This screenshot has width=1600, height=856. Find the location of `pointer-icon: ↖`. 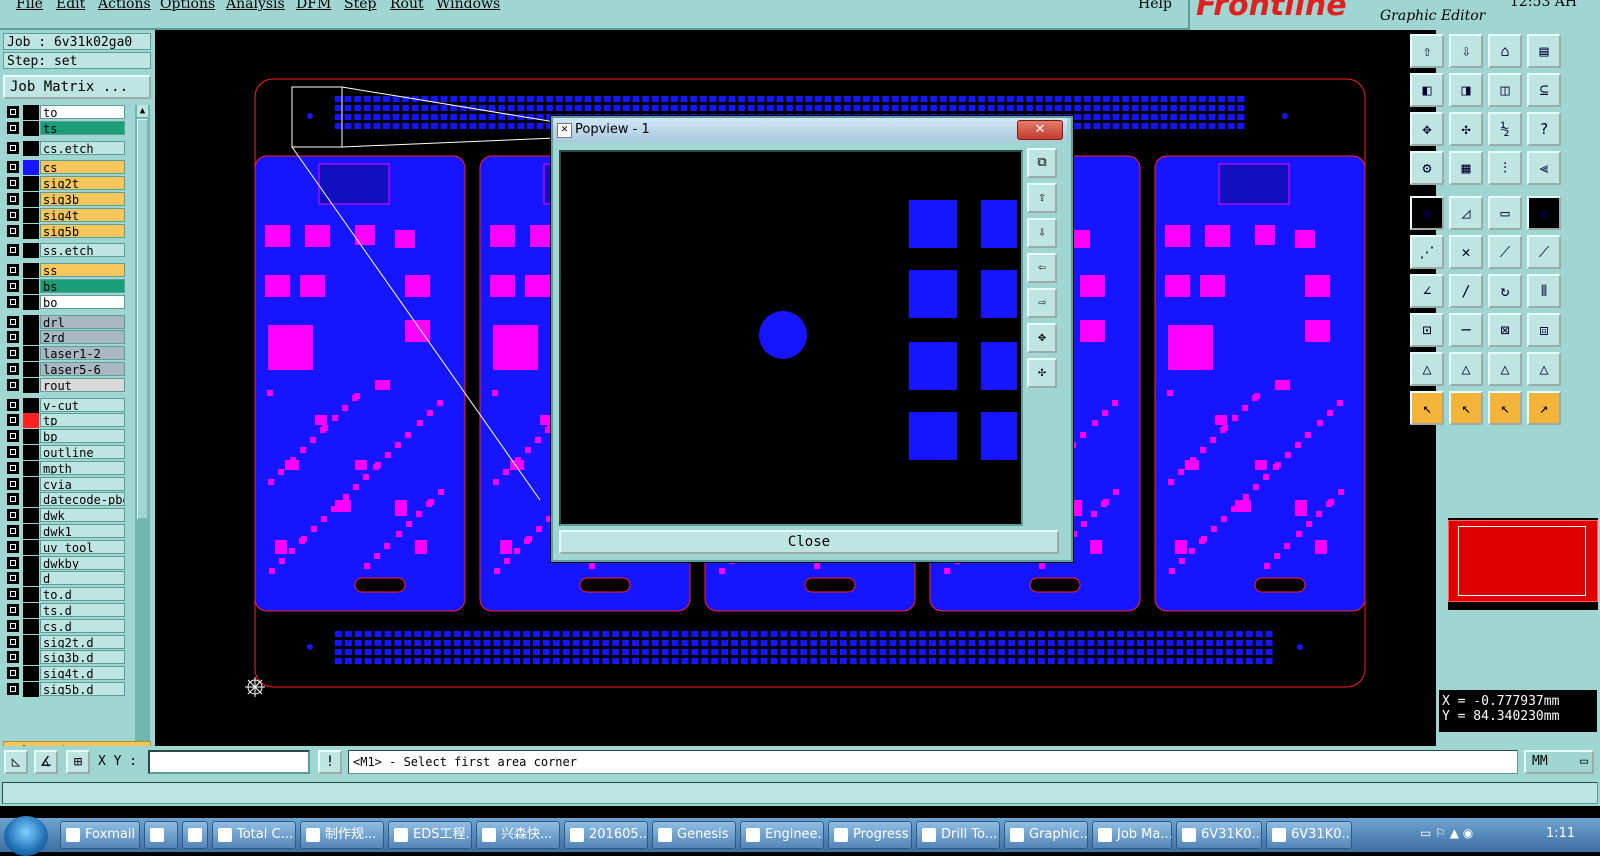

pointer-icon: ↖ is located at coordinates (1427, 408).